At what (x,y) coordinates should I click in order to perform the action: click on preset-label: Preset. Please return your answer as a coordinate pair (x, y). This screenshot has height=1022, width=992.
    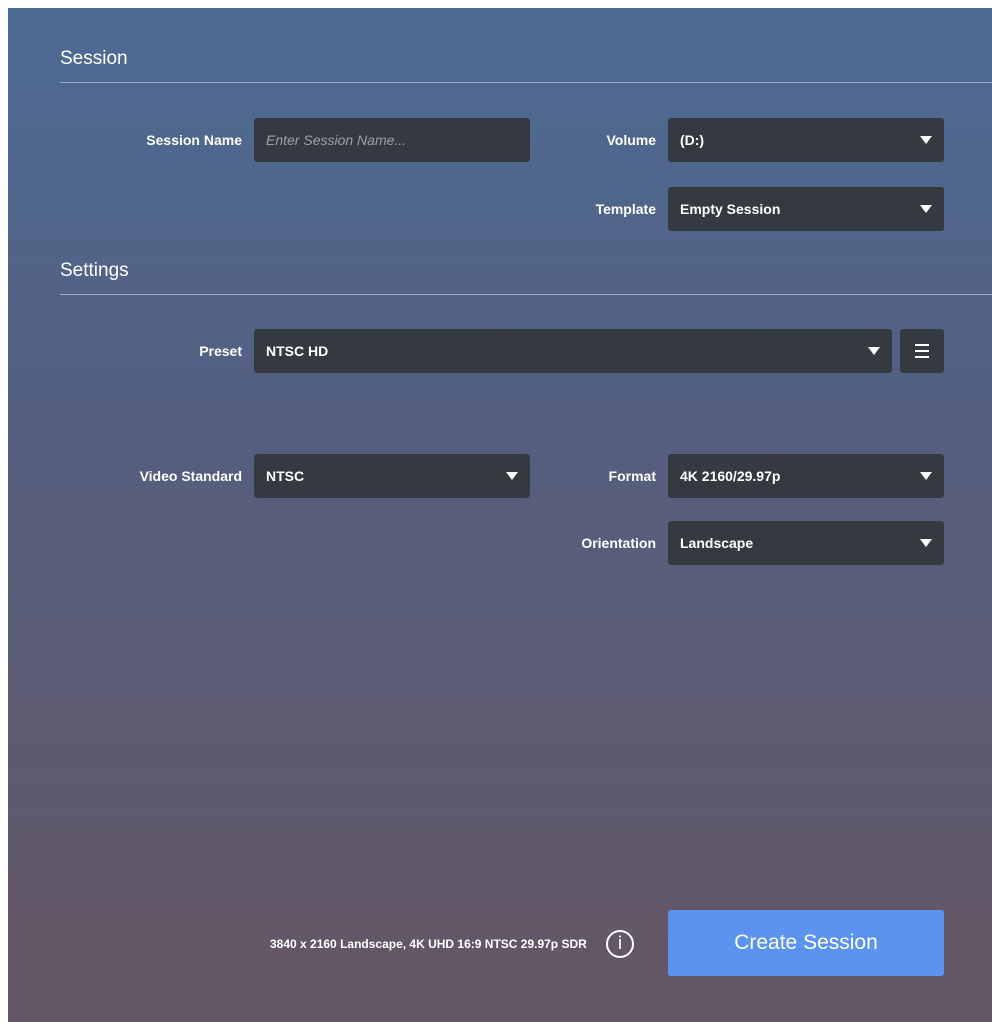
    Looking at the image, I should click on (220, 351).